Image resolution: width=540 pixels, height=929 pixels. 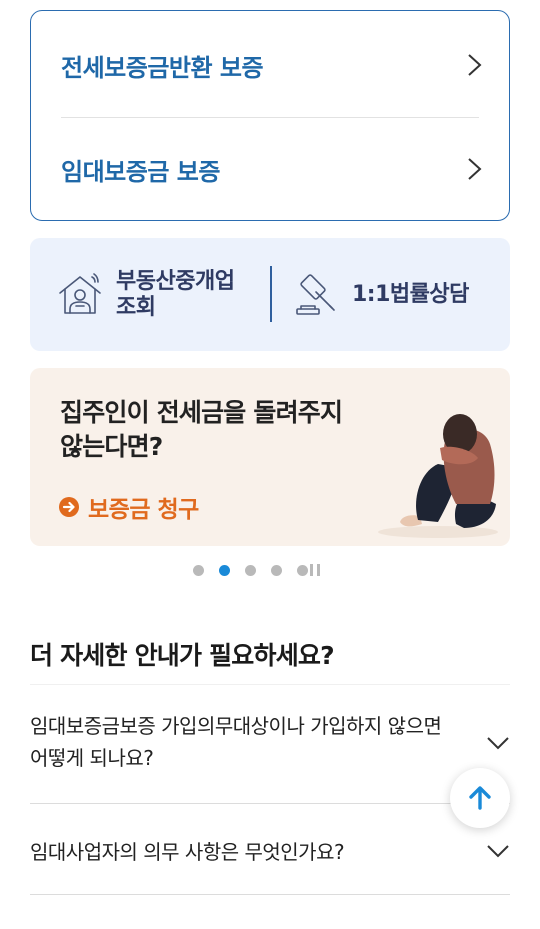 I want to click on pause-icon, so click(x=315, y=570).